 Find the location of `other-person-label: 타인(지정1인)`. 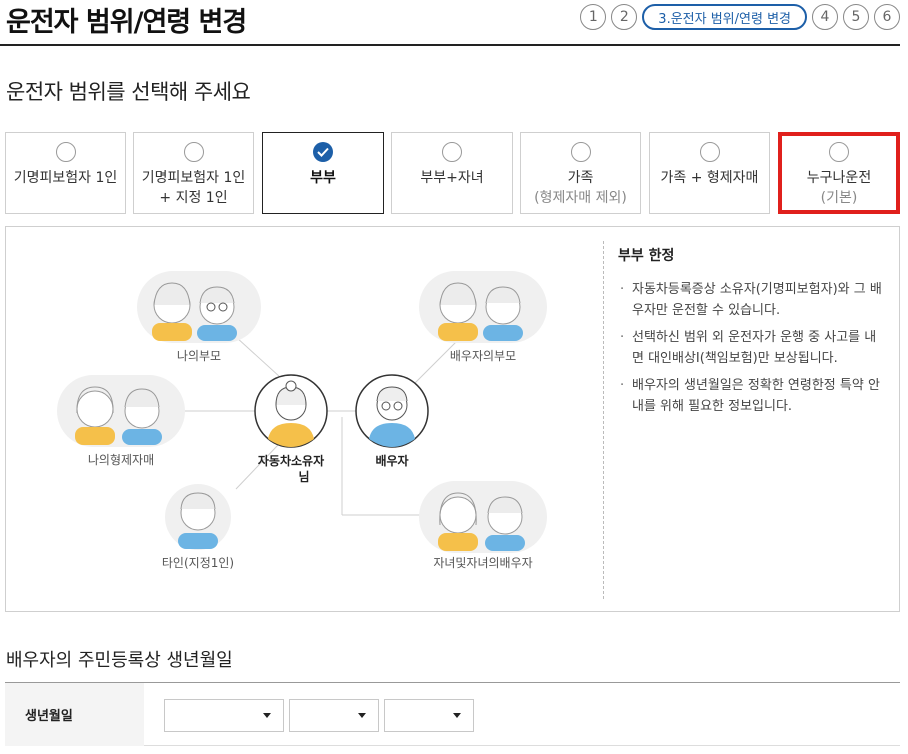

other-person-label: 타인(지정1인) is located at coordinates (198, 563).